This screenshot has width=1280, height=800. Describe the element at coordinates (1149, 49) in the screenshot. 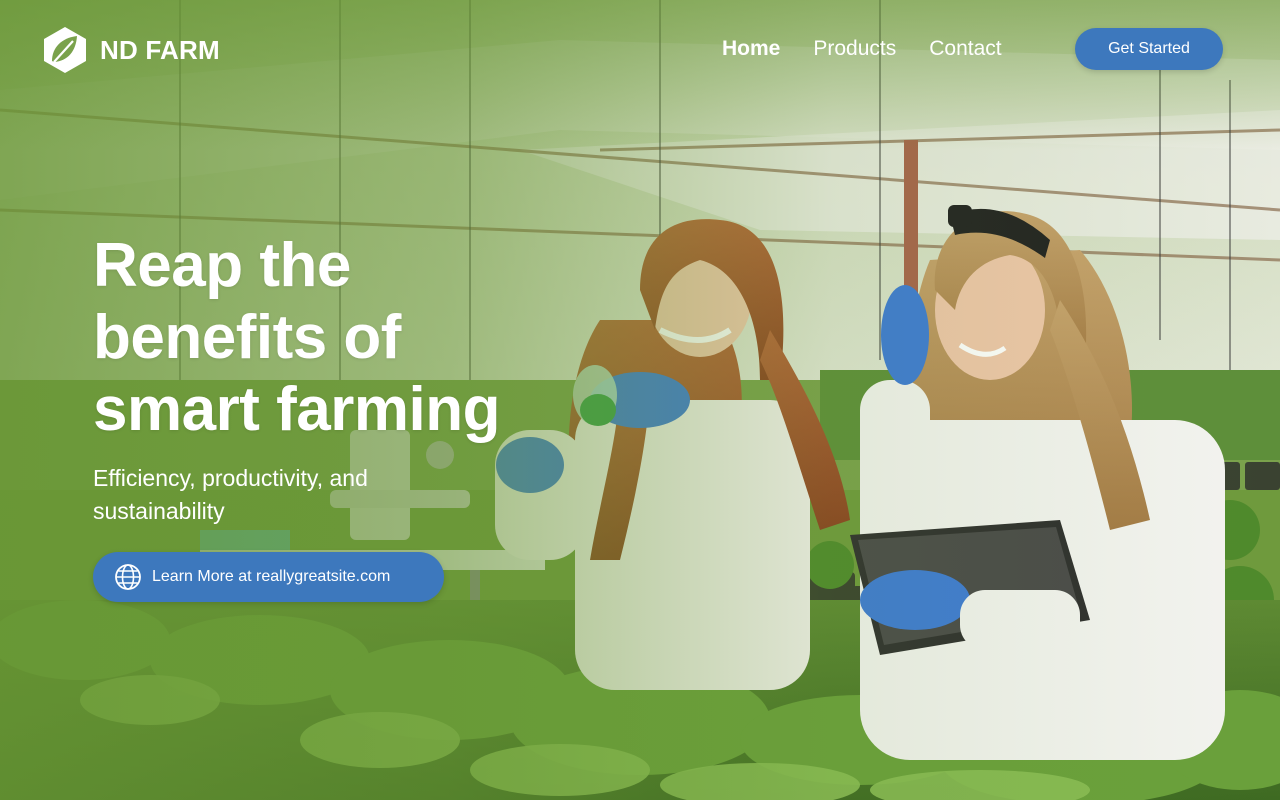

I see `get-started-button: Get Started` at that location.